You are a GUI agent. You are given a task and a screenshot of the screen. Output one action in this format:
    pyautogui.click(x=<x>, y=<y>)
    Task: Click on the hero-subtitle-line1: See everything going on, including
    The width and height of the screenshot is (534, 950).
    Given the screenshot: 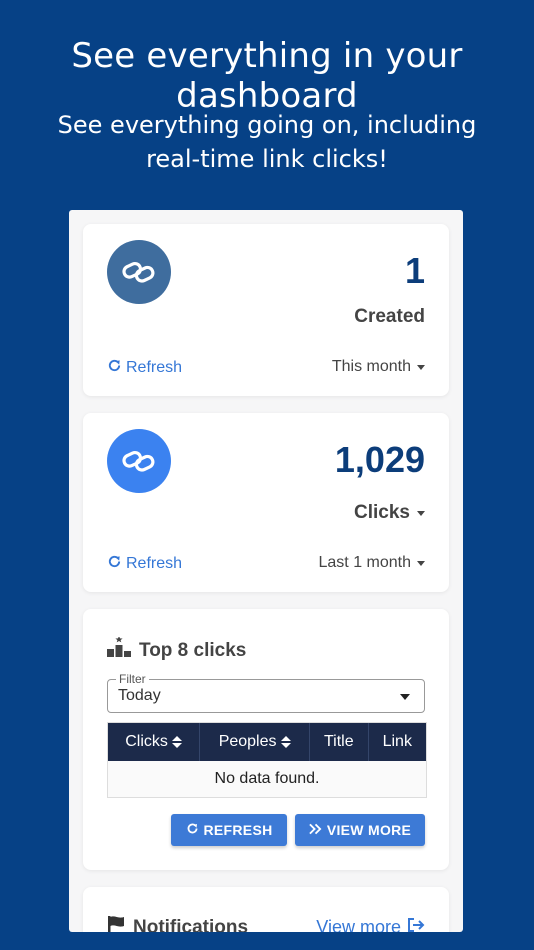 What is the action you would take?
    pyautogui.click(x=267, y=125)
    